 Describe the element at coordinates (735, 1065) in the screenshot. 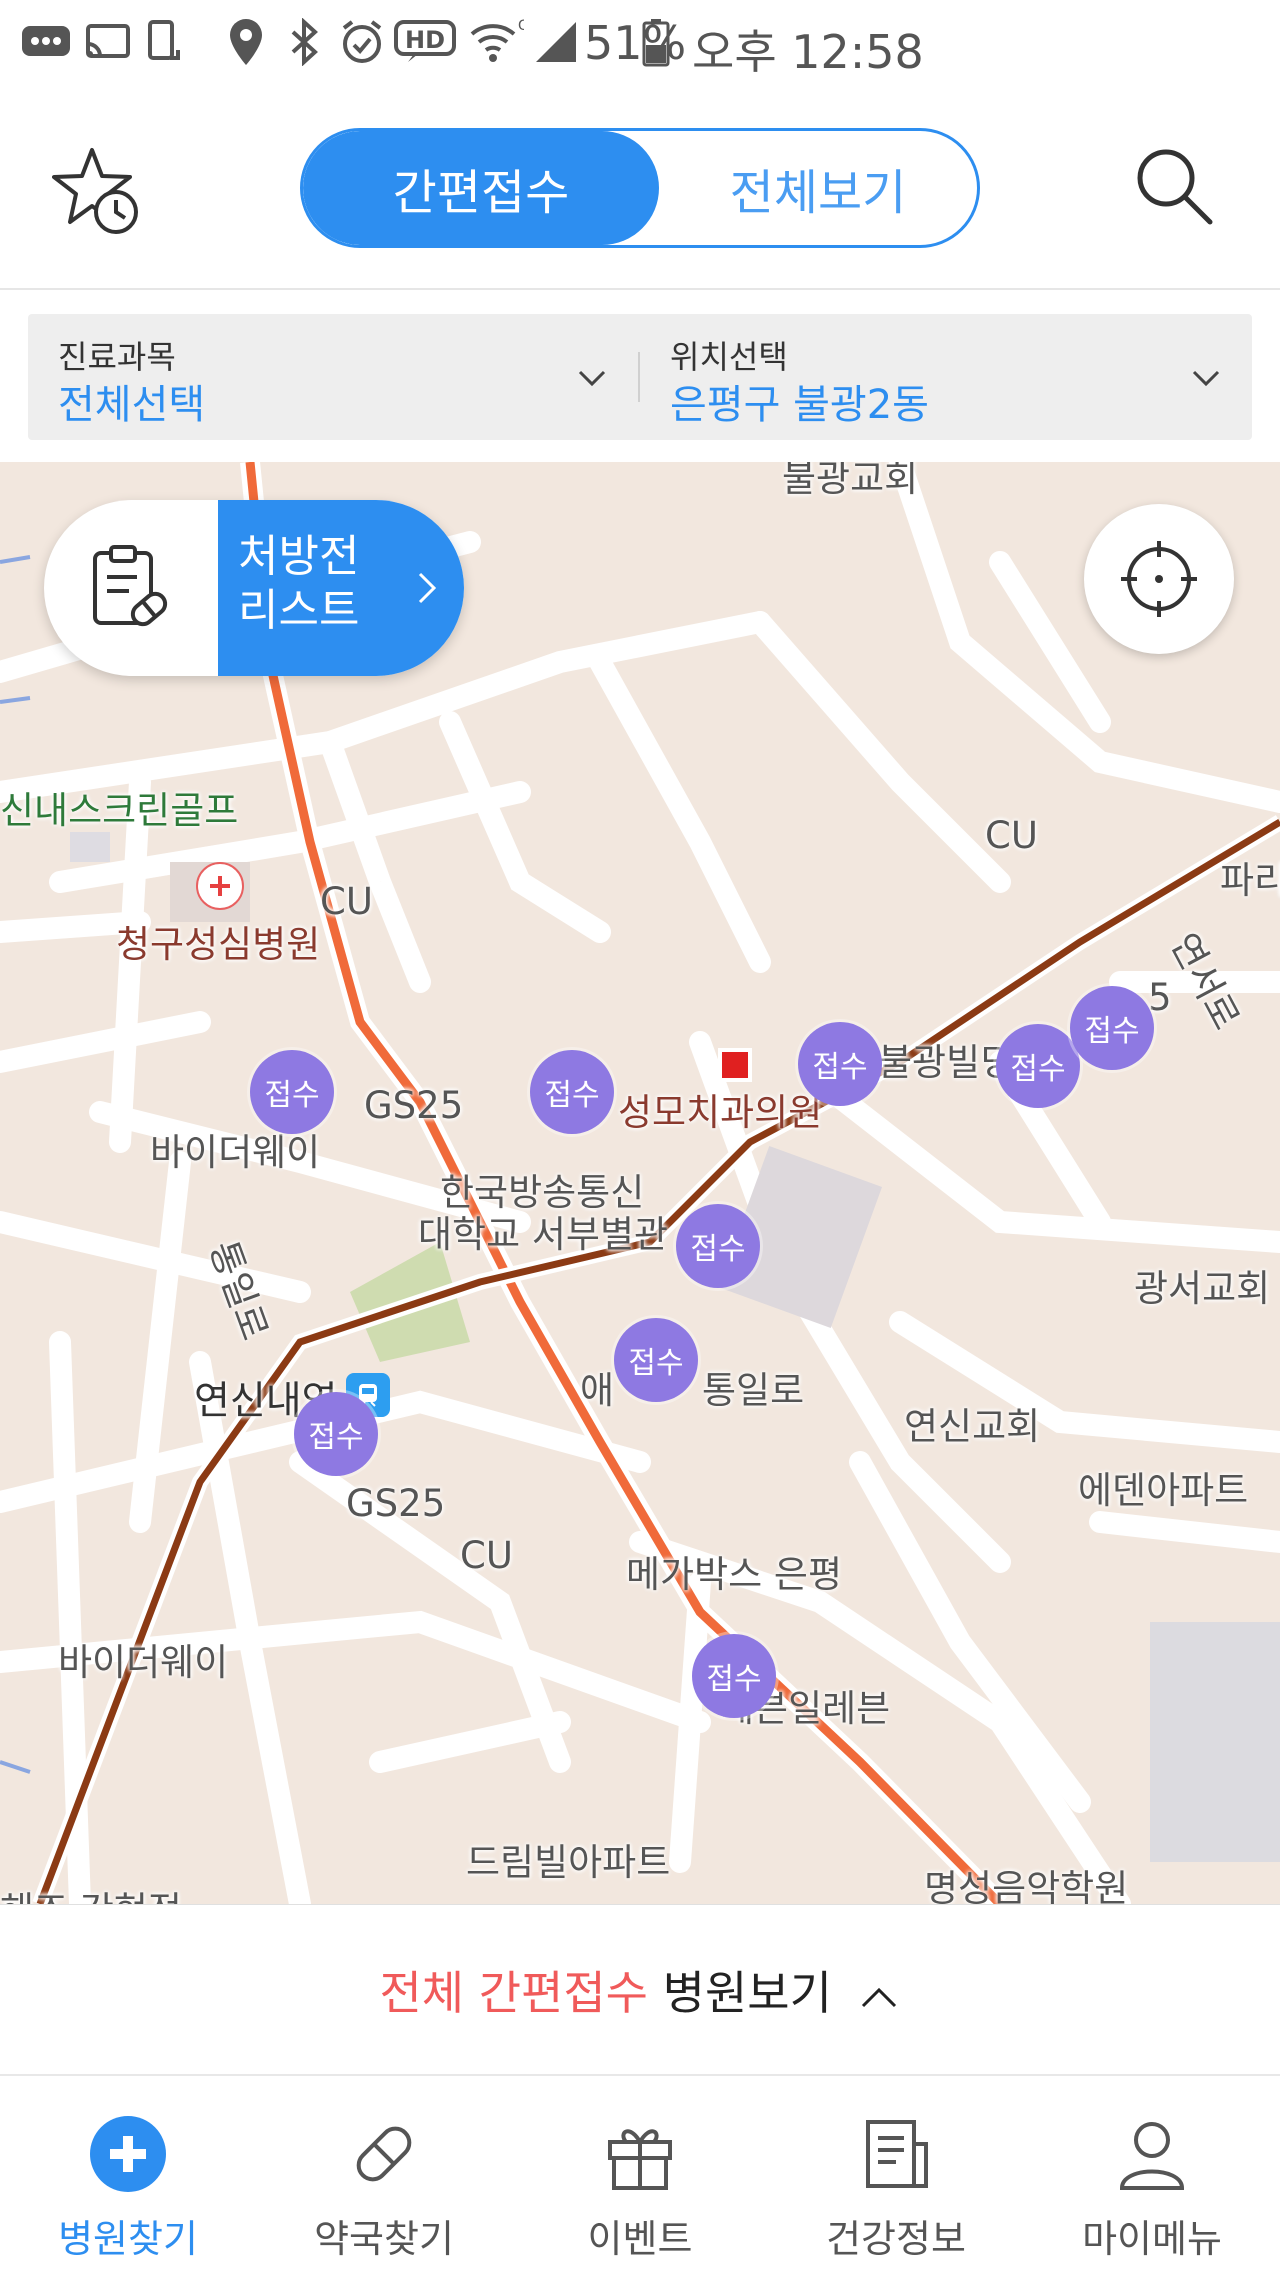

I see `clinic-icon` at that location.